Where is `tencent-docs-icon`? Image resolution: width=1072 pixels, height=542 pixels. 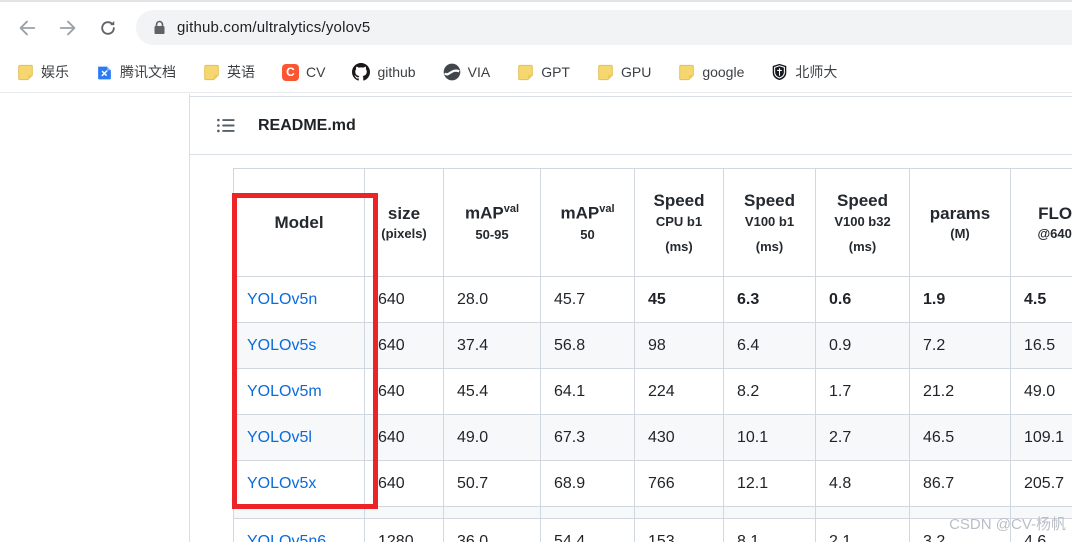 tencent-docs-icon is located at coordinates (104, 72).